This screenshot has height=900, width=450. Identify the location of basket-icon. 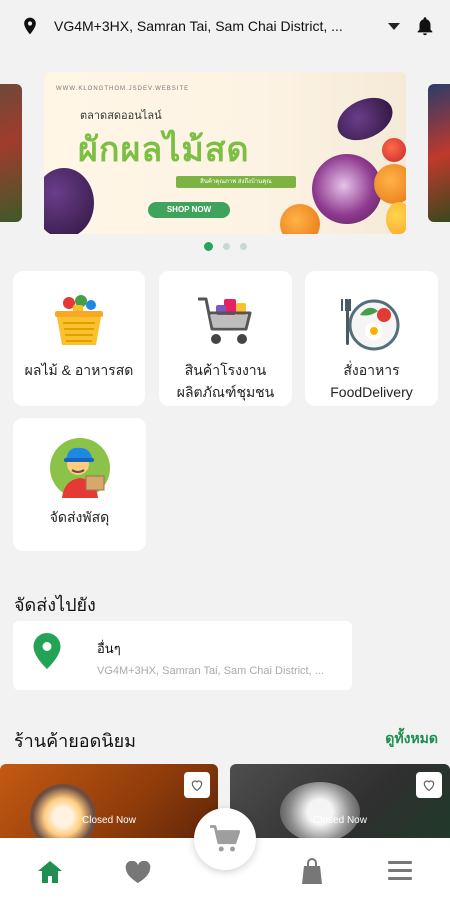
(79, 320).